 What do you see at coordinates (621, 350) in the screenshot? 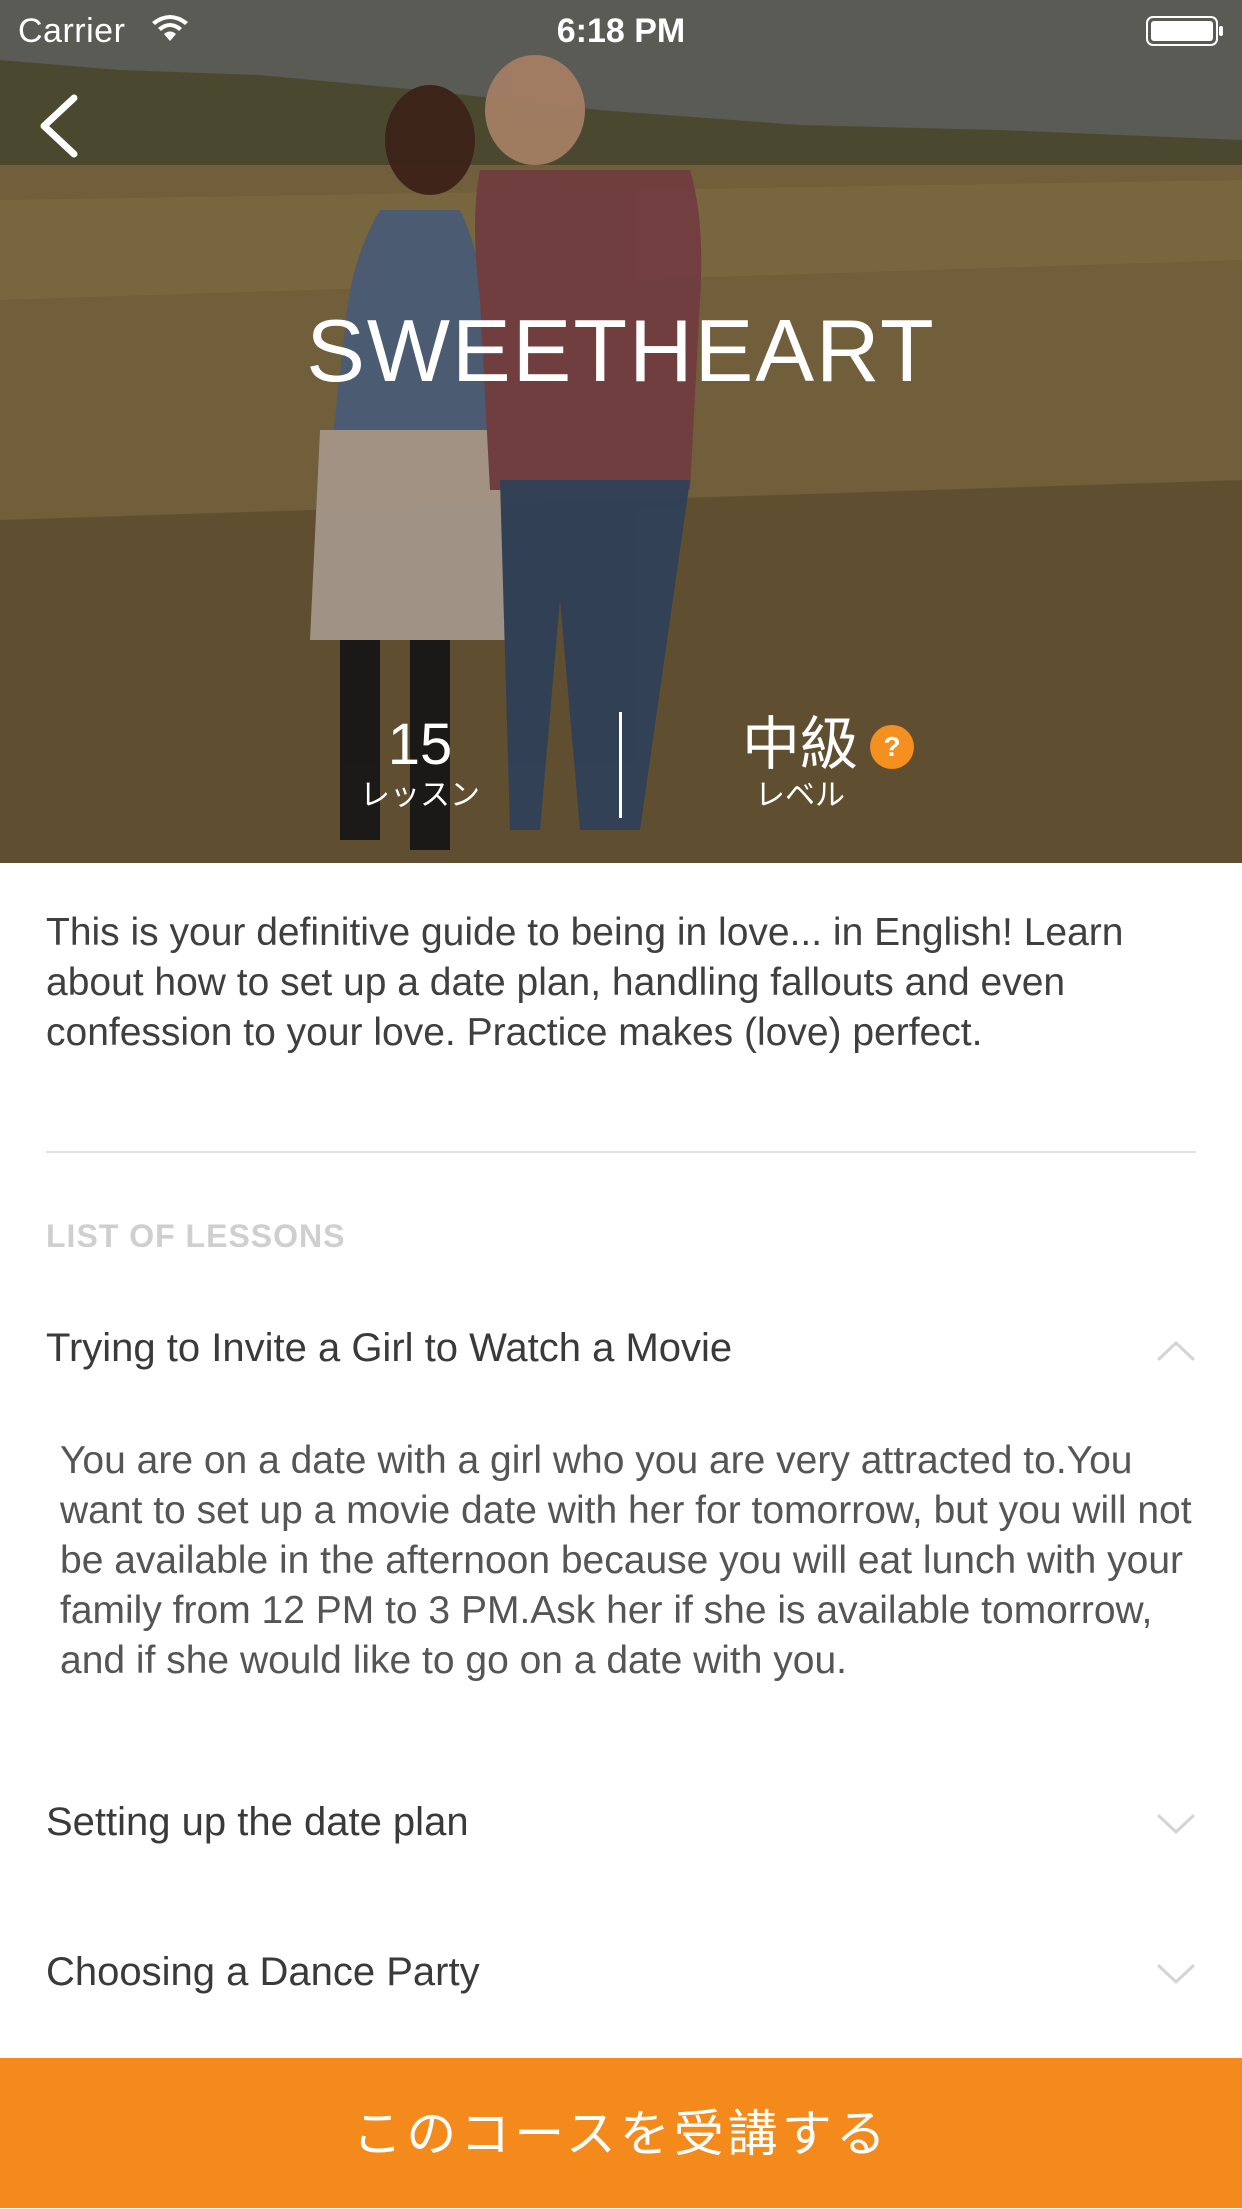
I see `course-title: SWEETHEART` at bounding box center [621, 350].